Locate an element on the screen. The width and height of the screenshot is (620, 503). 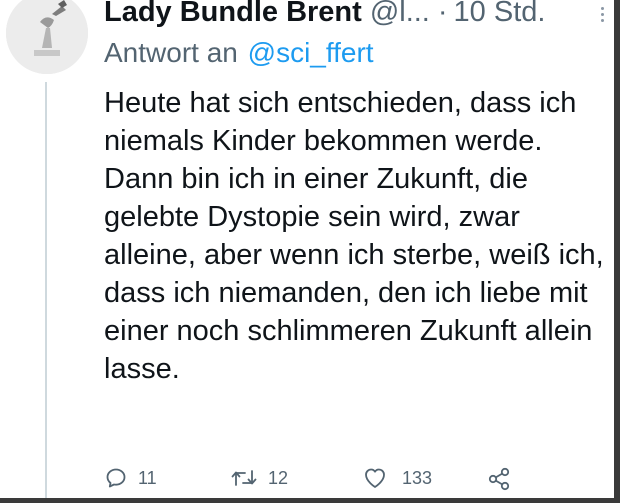
tweet-header: Lady Bundle Brent @l... · 10 Std. is located at coordinates (356, 15).